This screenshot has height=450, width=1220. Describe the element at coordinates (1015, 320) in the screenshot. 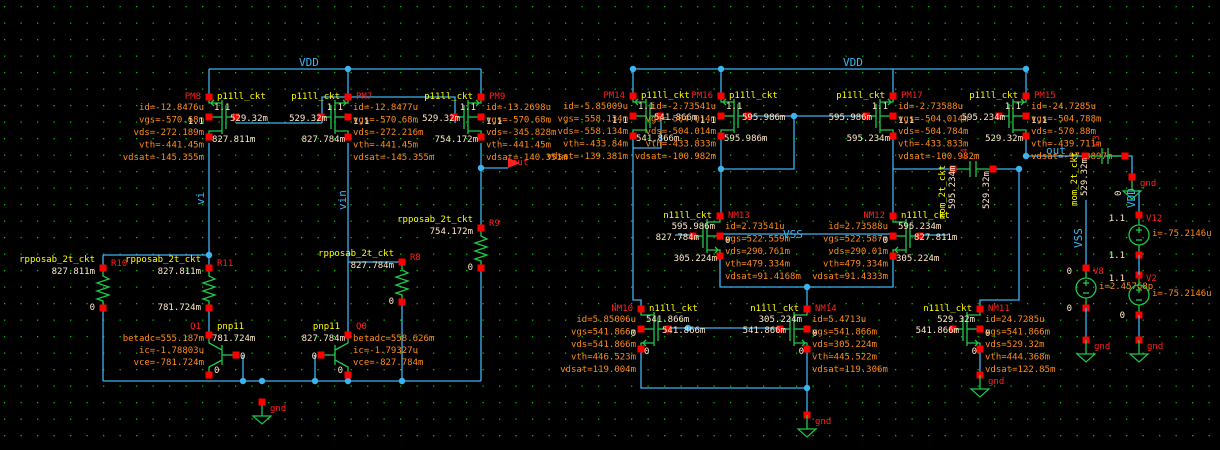

I see `op-param: id=24.7285u` at that location.